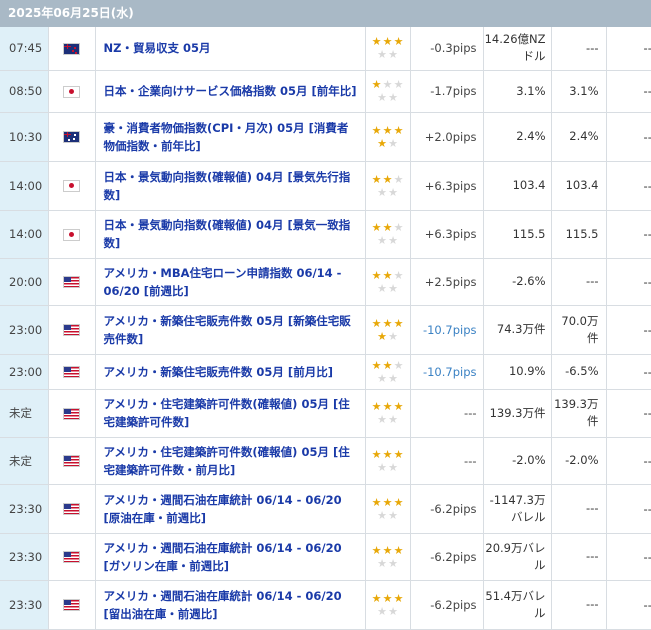 This screenshot has height=630, width=651. Describe the element at coordinates (24, 137) in the screenshot. I see `time-cell: 10:30` at that location.